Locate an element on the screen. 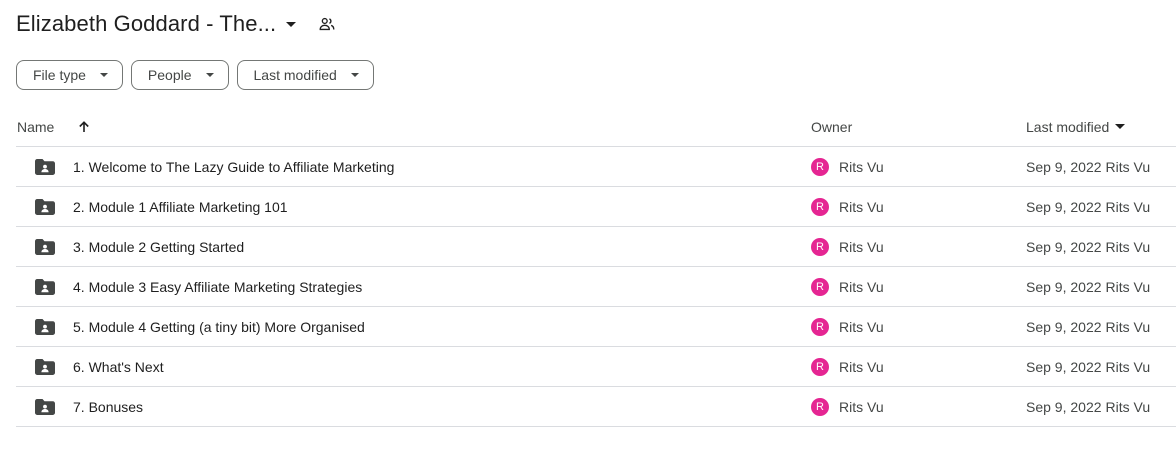  last-modified-column-label: Last modified is located at coordinates (1068, 126).